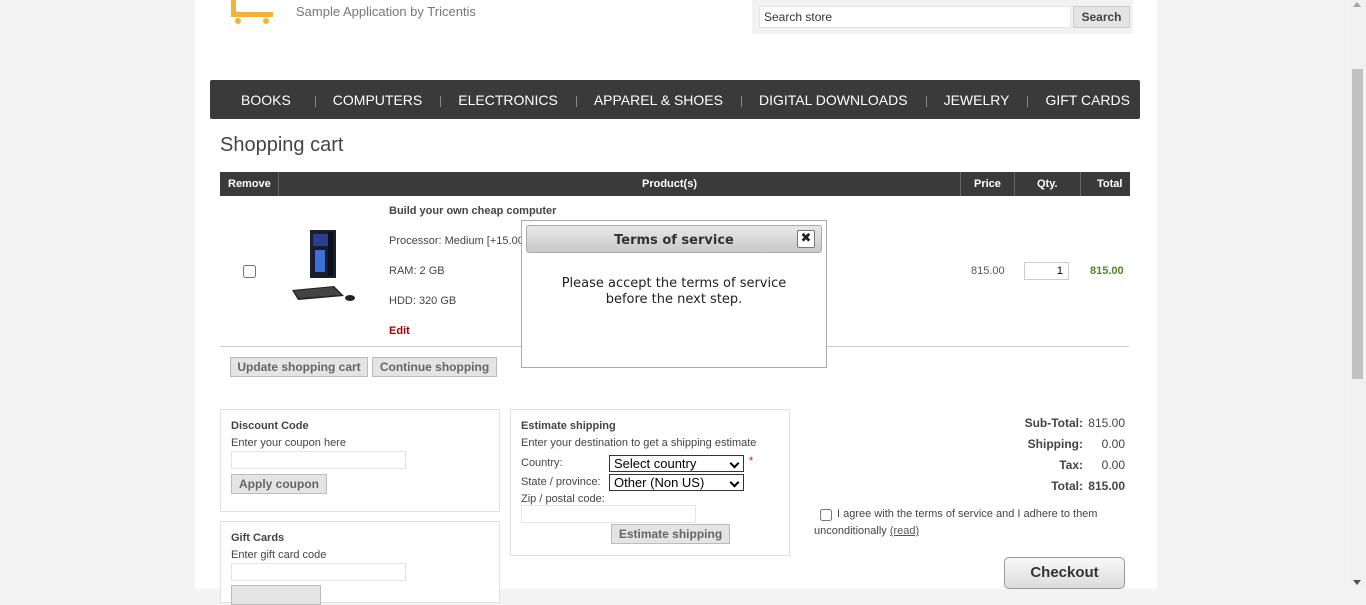 This screenshot has width=1366, height=605. Describe the element at coordinates (1046, 271) in the screenshot. I see `quantity-input` at that location.